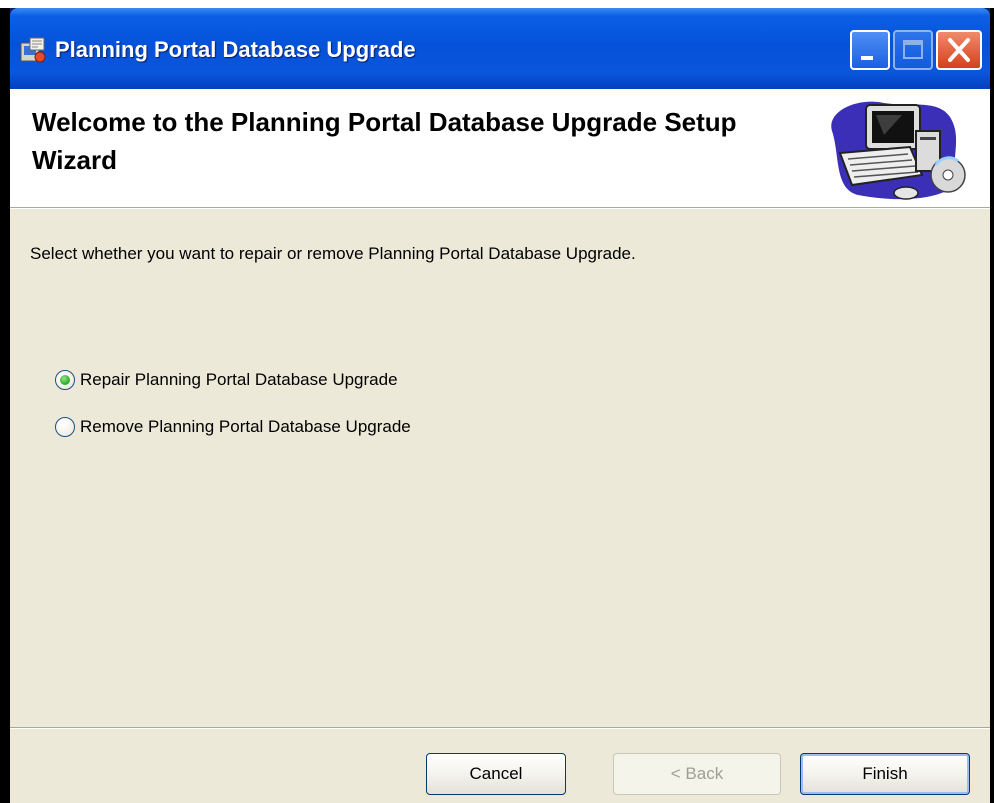 This screenshot has height=803, width=994. I want to click on close-button, so click(959, 50).